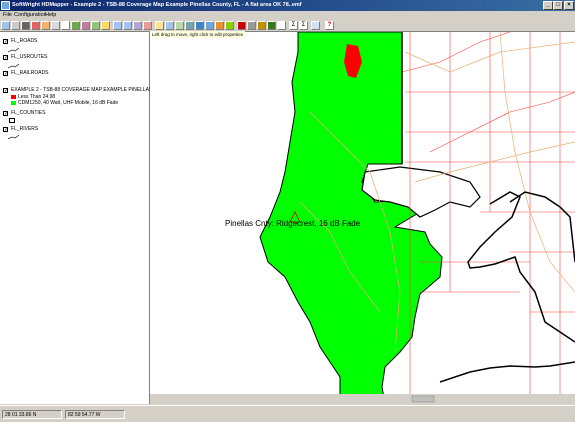  Describe the element at coordinates (548, 5) in the screenshot. I see `minimize-button: _` at that location.